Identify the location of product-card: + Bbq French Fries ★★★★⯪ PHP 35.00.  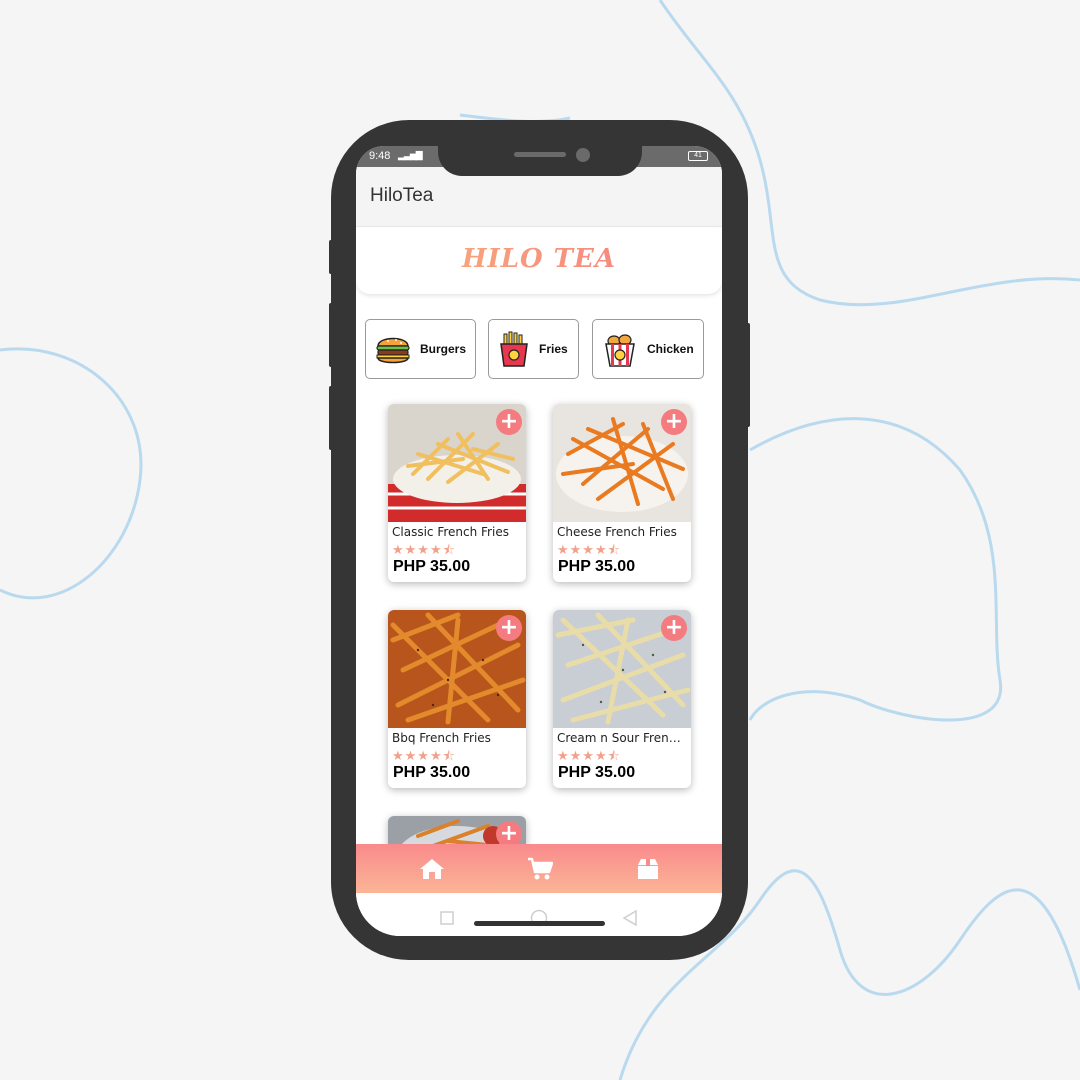
(457, 699).